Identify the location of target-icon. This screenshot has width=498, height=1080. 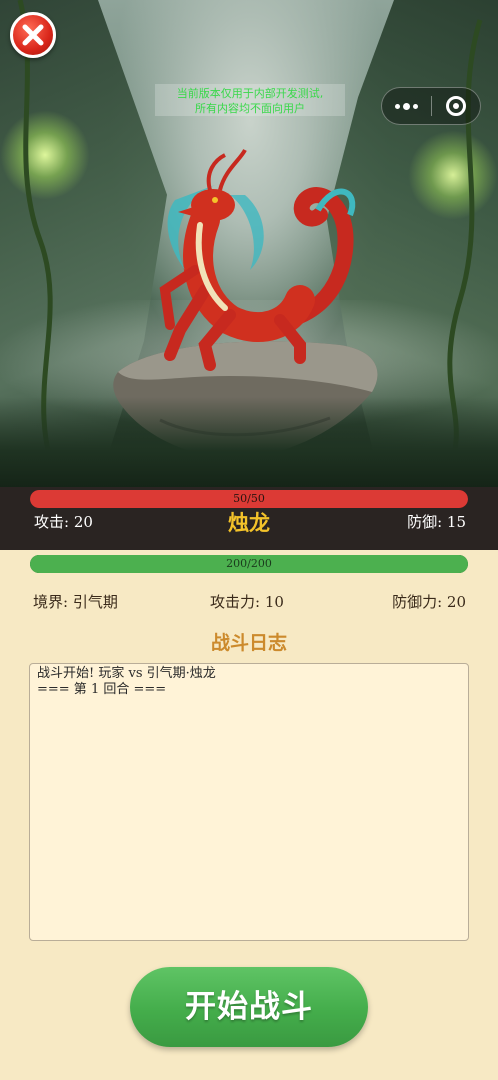
(455, 106).